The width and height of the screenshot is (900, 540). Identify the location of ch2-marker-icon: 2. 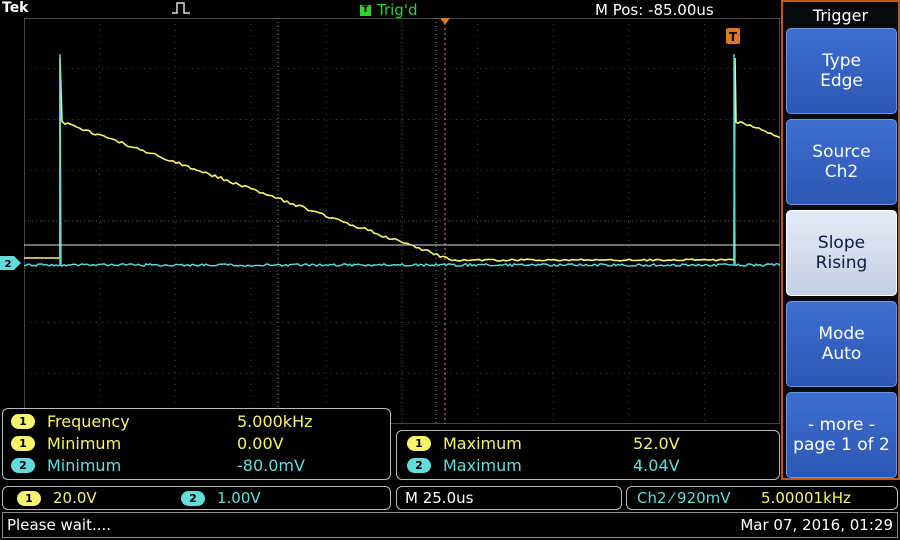
(11, 263).